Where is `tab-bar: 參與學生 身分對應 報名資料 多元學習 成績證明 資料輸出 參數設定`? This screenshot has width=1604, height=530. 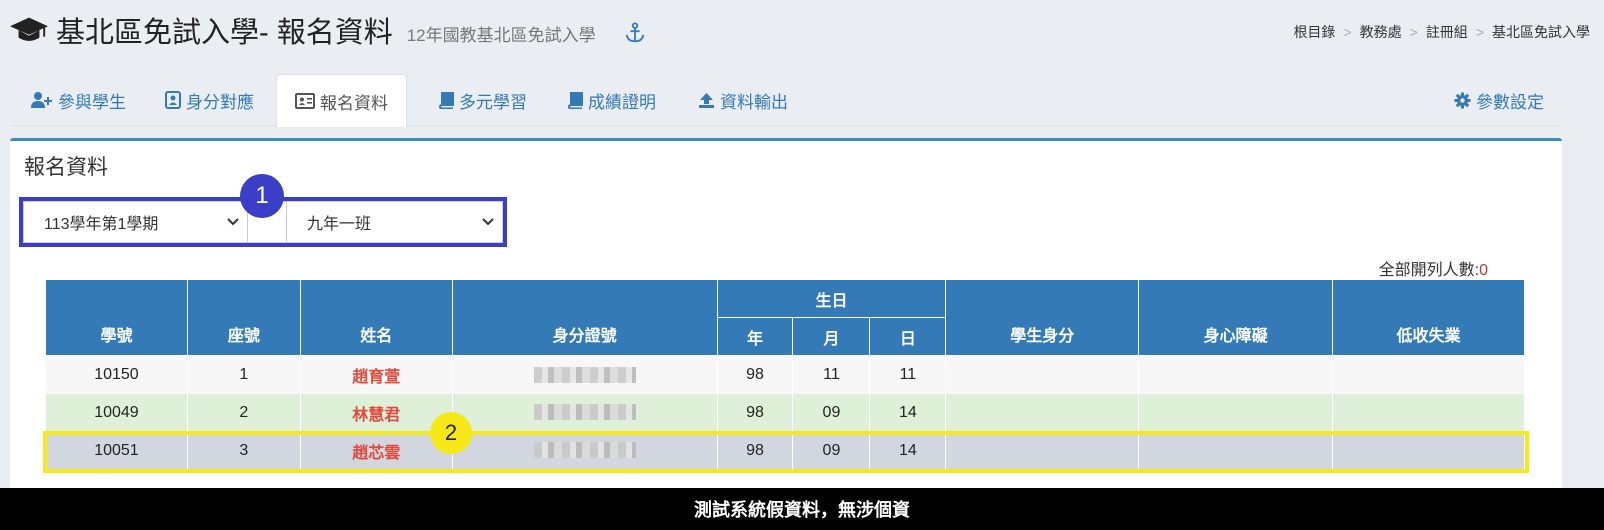 tab-bar: 參與學生 身分對應 報名資料 多元學習 成績證明 資料輸出 參數設定 is located at coordinates (786, 100).